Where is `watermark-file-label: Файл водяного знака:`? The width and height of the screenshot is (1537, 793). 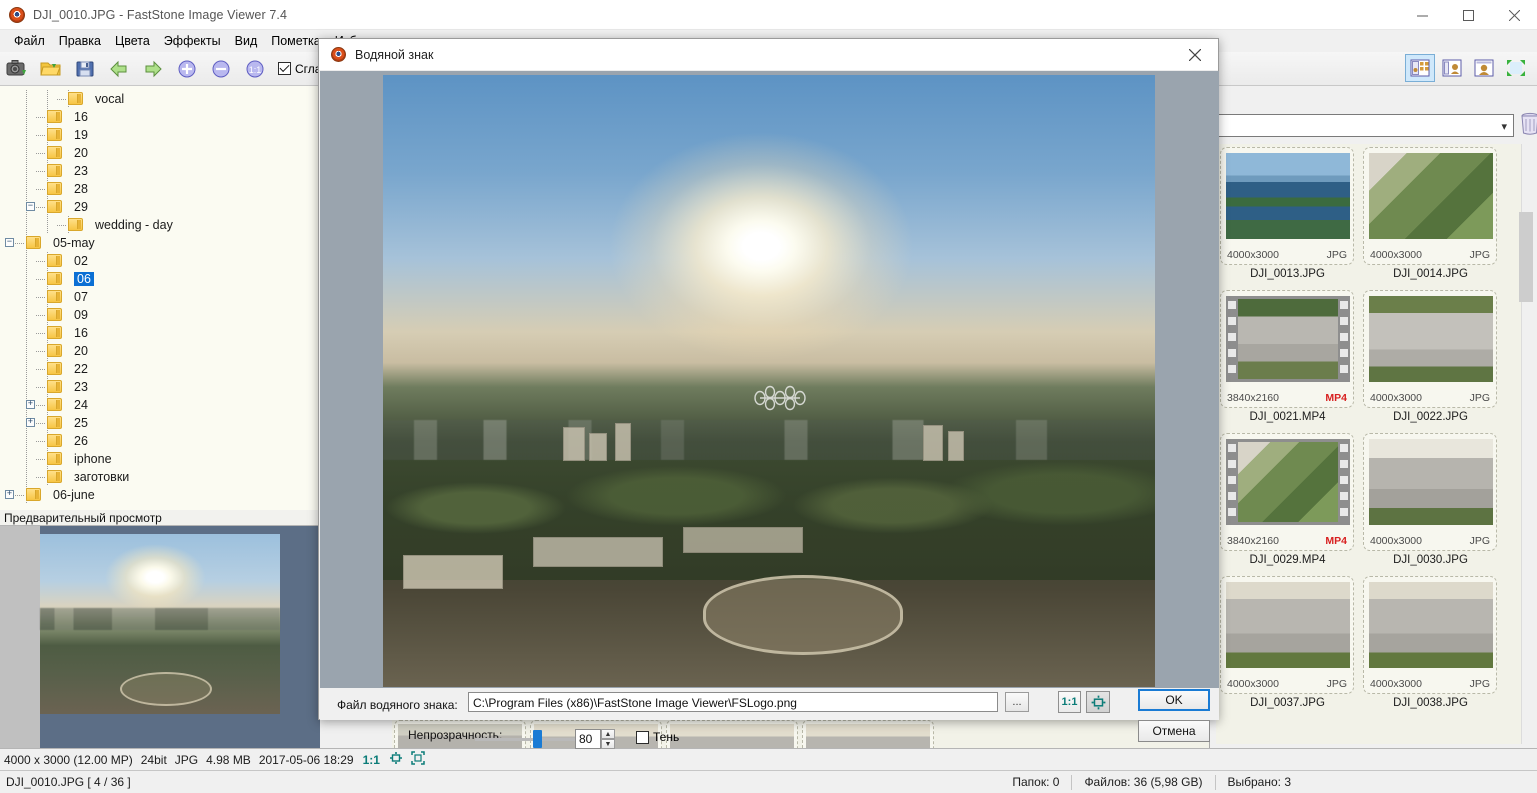
watermark-file-label: Файл водяного знака: is located at coordinates (397, 705).